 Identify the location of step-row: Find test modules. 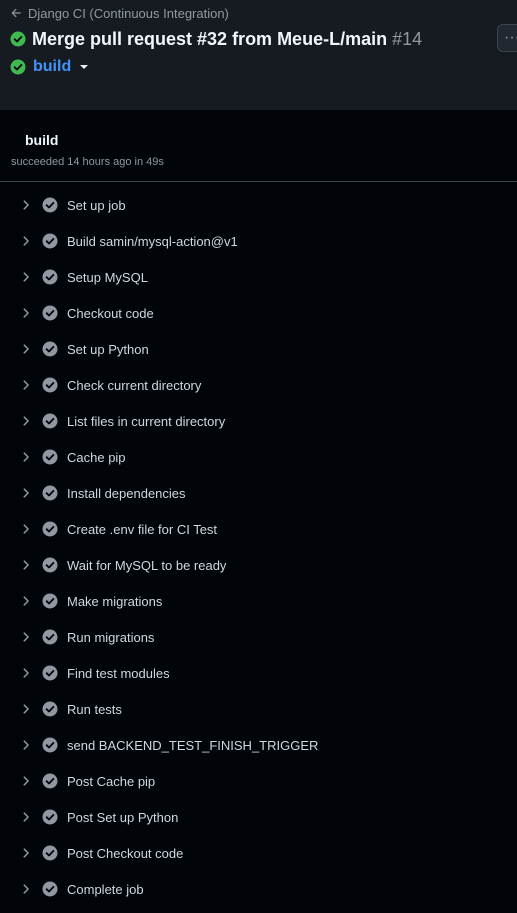
(258, 673).